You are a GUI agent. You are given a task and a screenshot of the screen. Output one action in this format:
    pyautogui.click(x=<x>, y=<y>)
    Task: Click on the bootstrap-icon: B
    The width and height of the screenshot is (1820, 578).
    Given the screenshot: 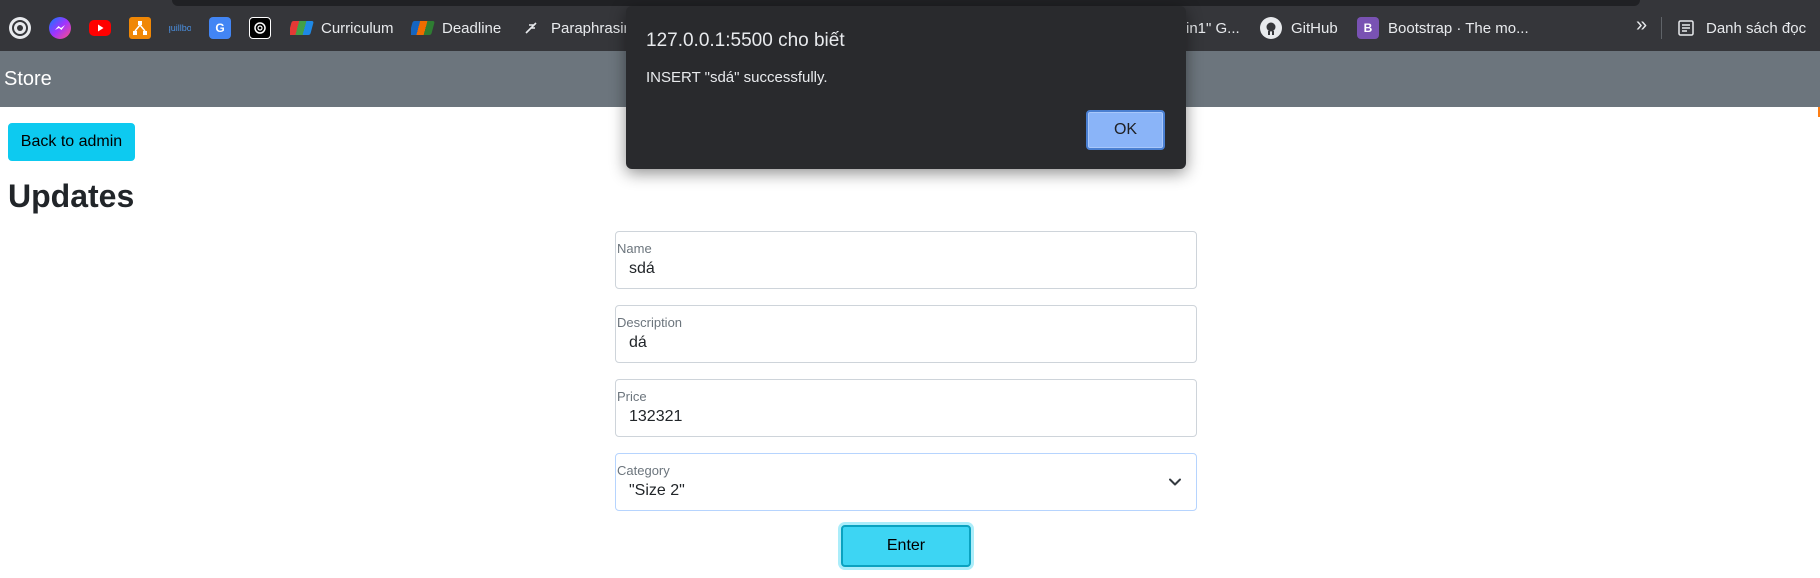 What is the action you would take?
    pyautogui.click(x=1368, y=28)
    